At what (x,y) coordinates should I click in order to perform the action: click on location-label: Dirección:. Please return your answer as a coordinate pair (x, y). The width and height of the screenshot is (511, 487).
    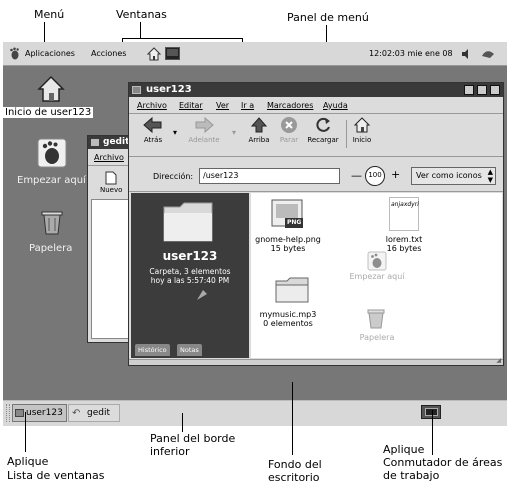
    Looking at the image, I should click on (173, 176).